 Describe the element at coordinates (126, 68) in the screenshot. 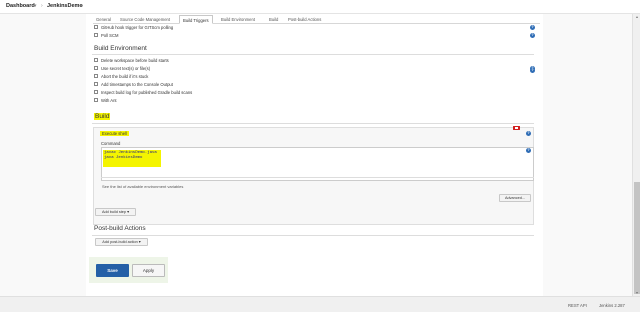

I see `option-label: Use secret text(s) or file(s)` at that location.